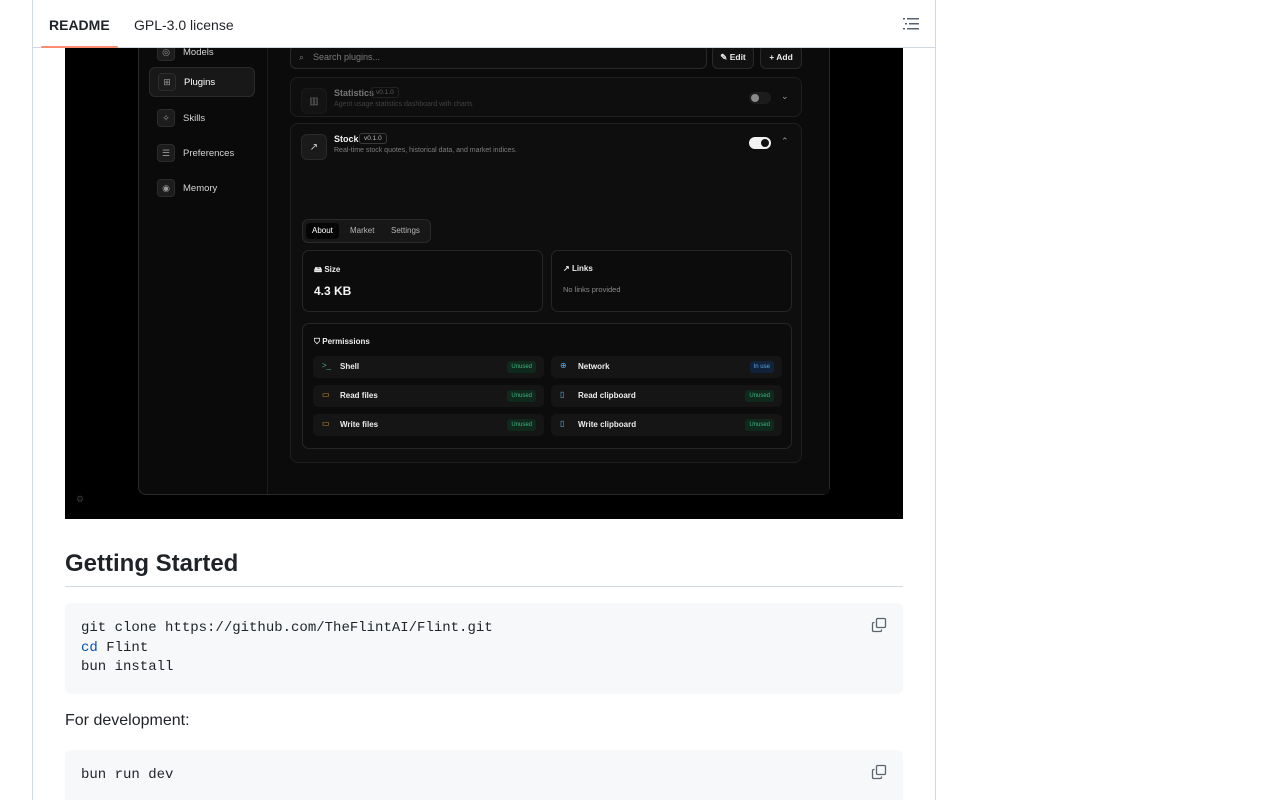 This screenshot has height=800, width=1280. I want to click on heading-divider, so click(484, 586).